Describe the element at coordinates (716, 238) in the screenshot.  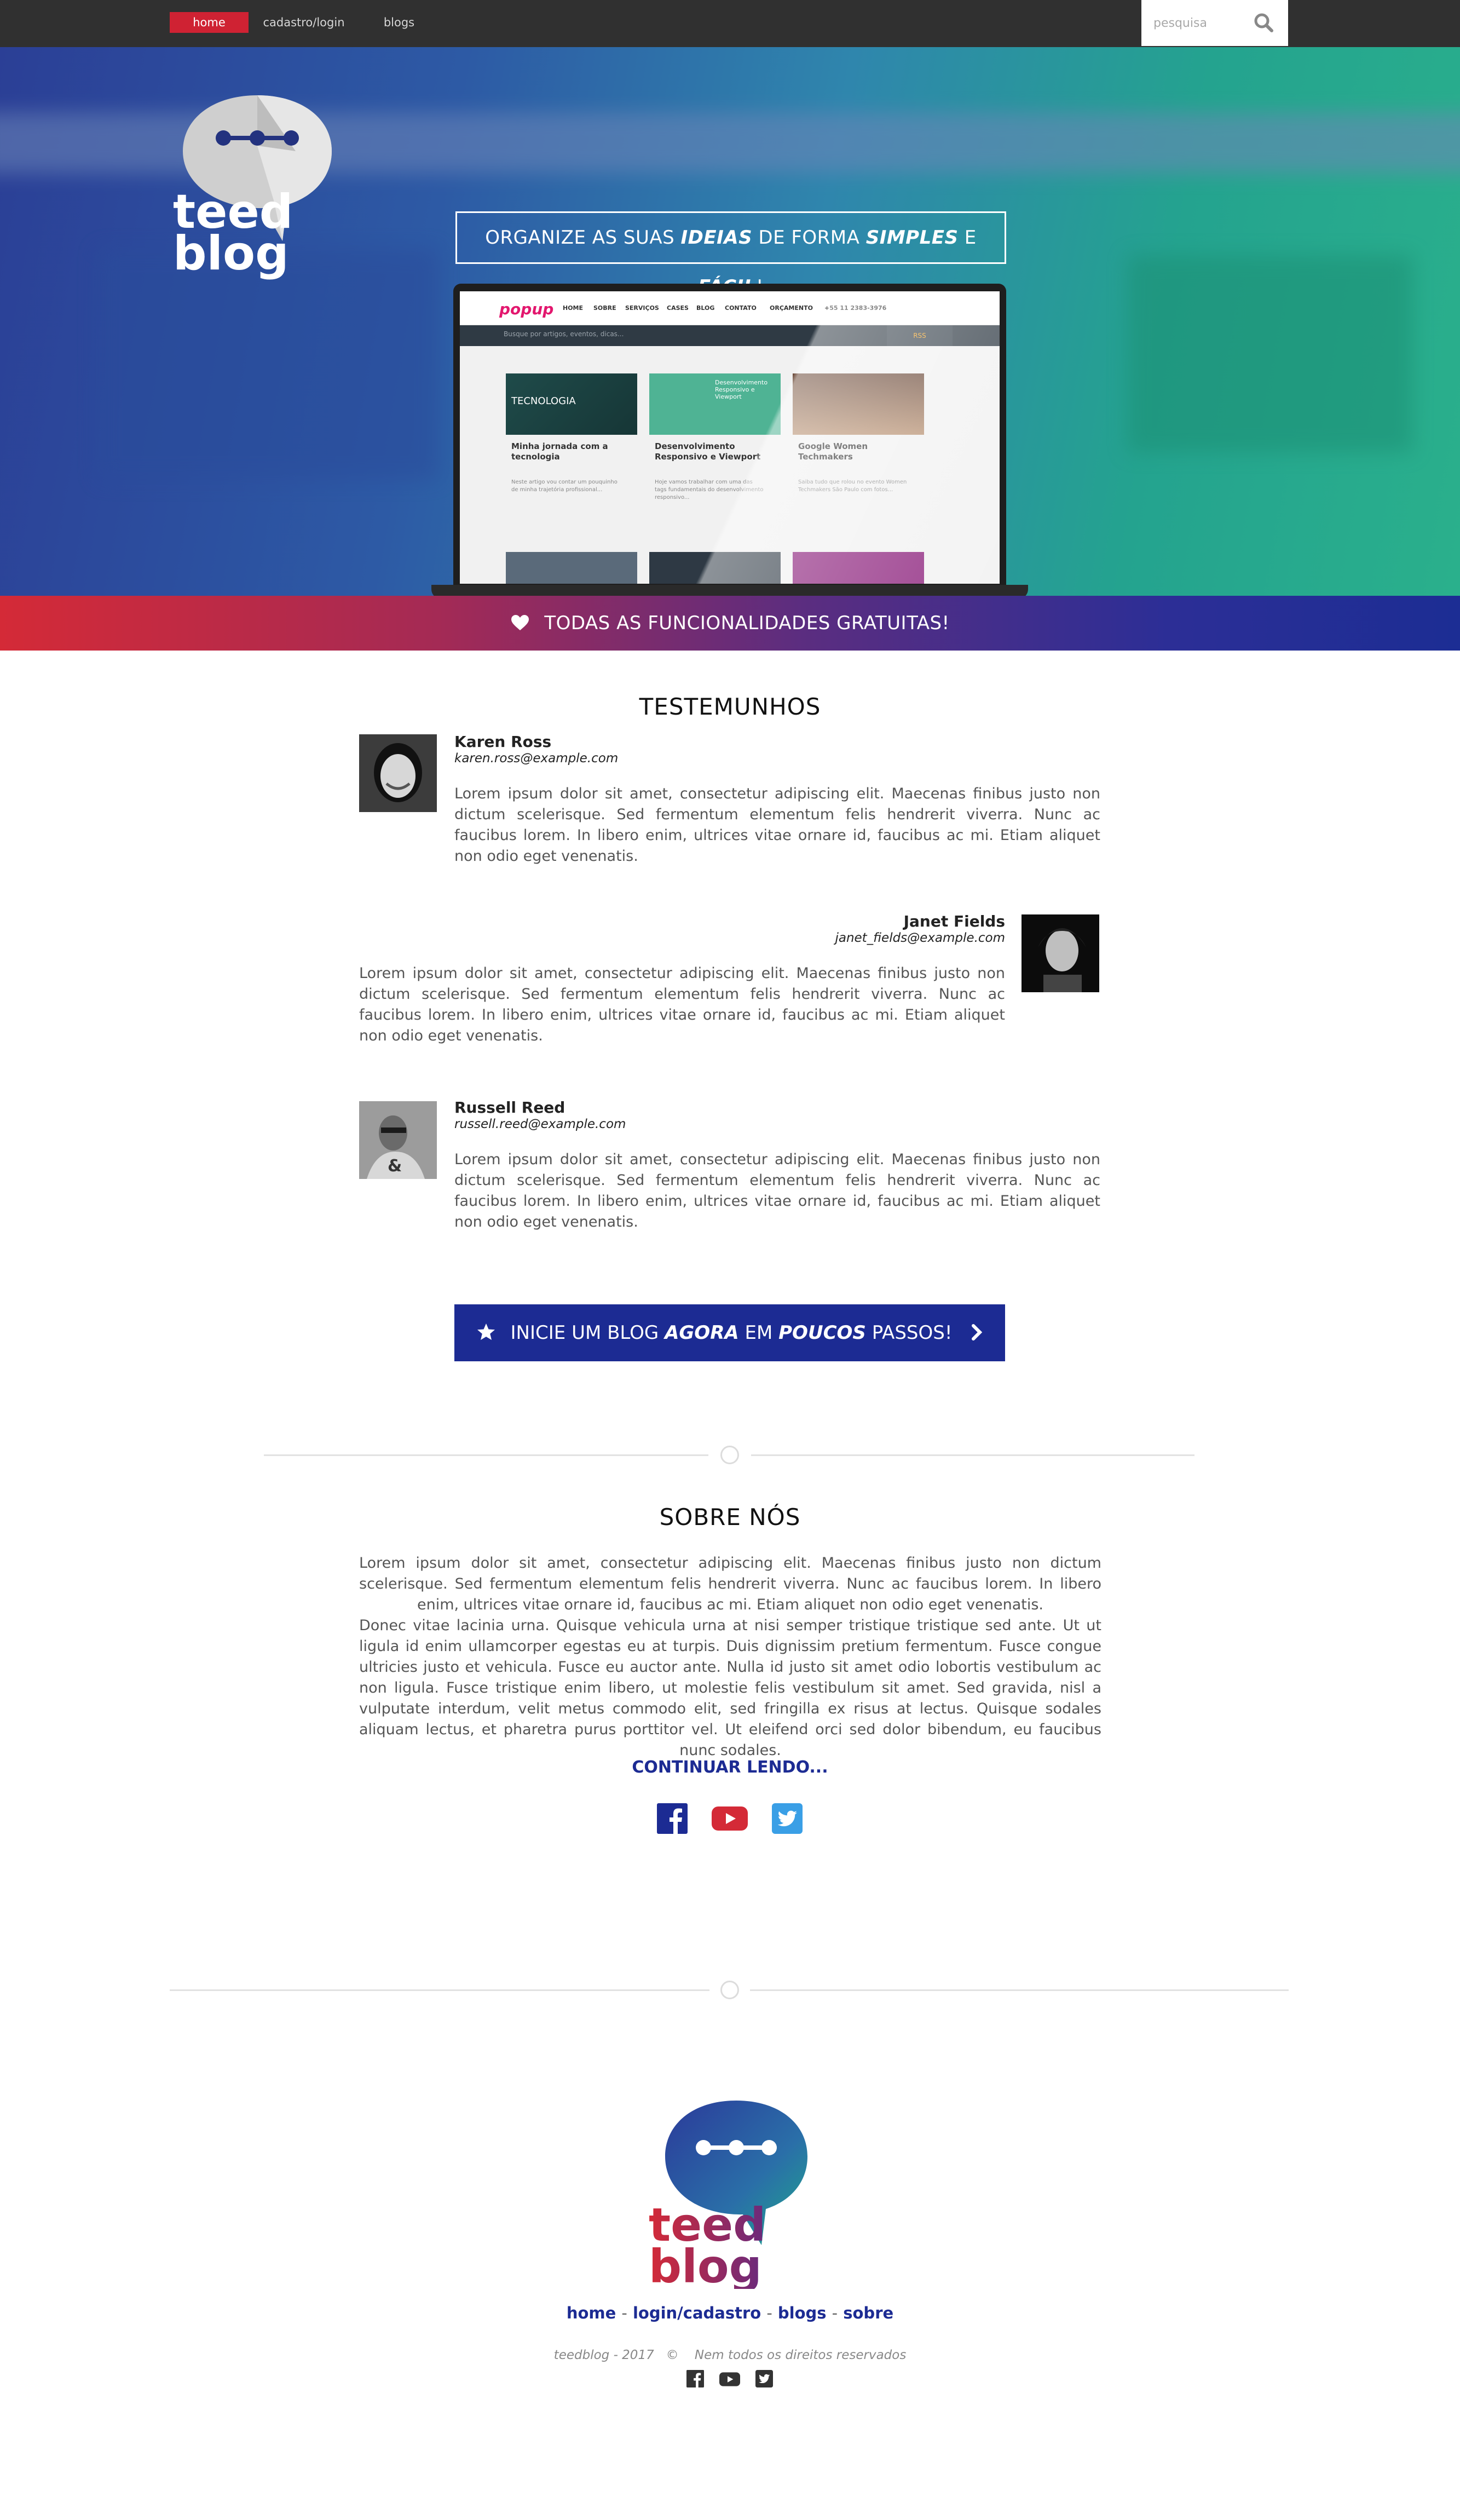
I see `tagline-emphasis: IDEIAS` at that location.